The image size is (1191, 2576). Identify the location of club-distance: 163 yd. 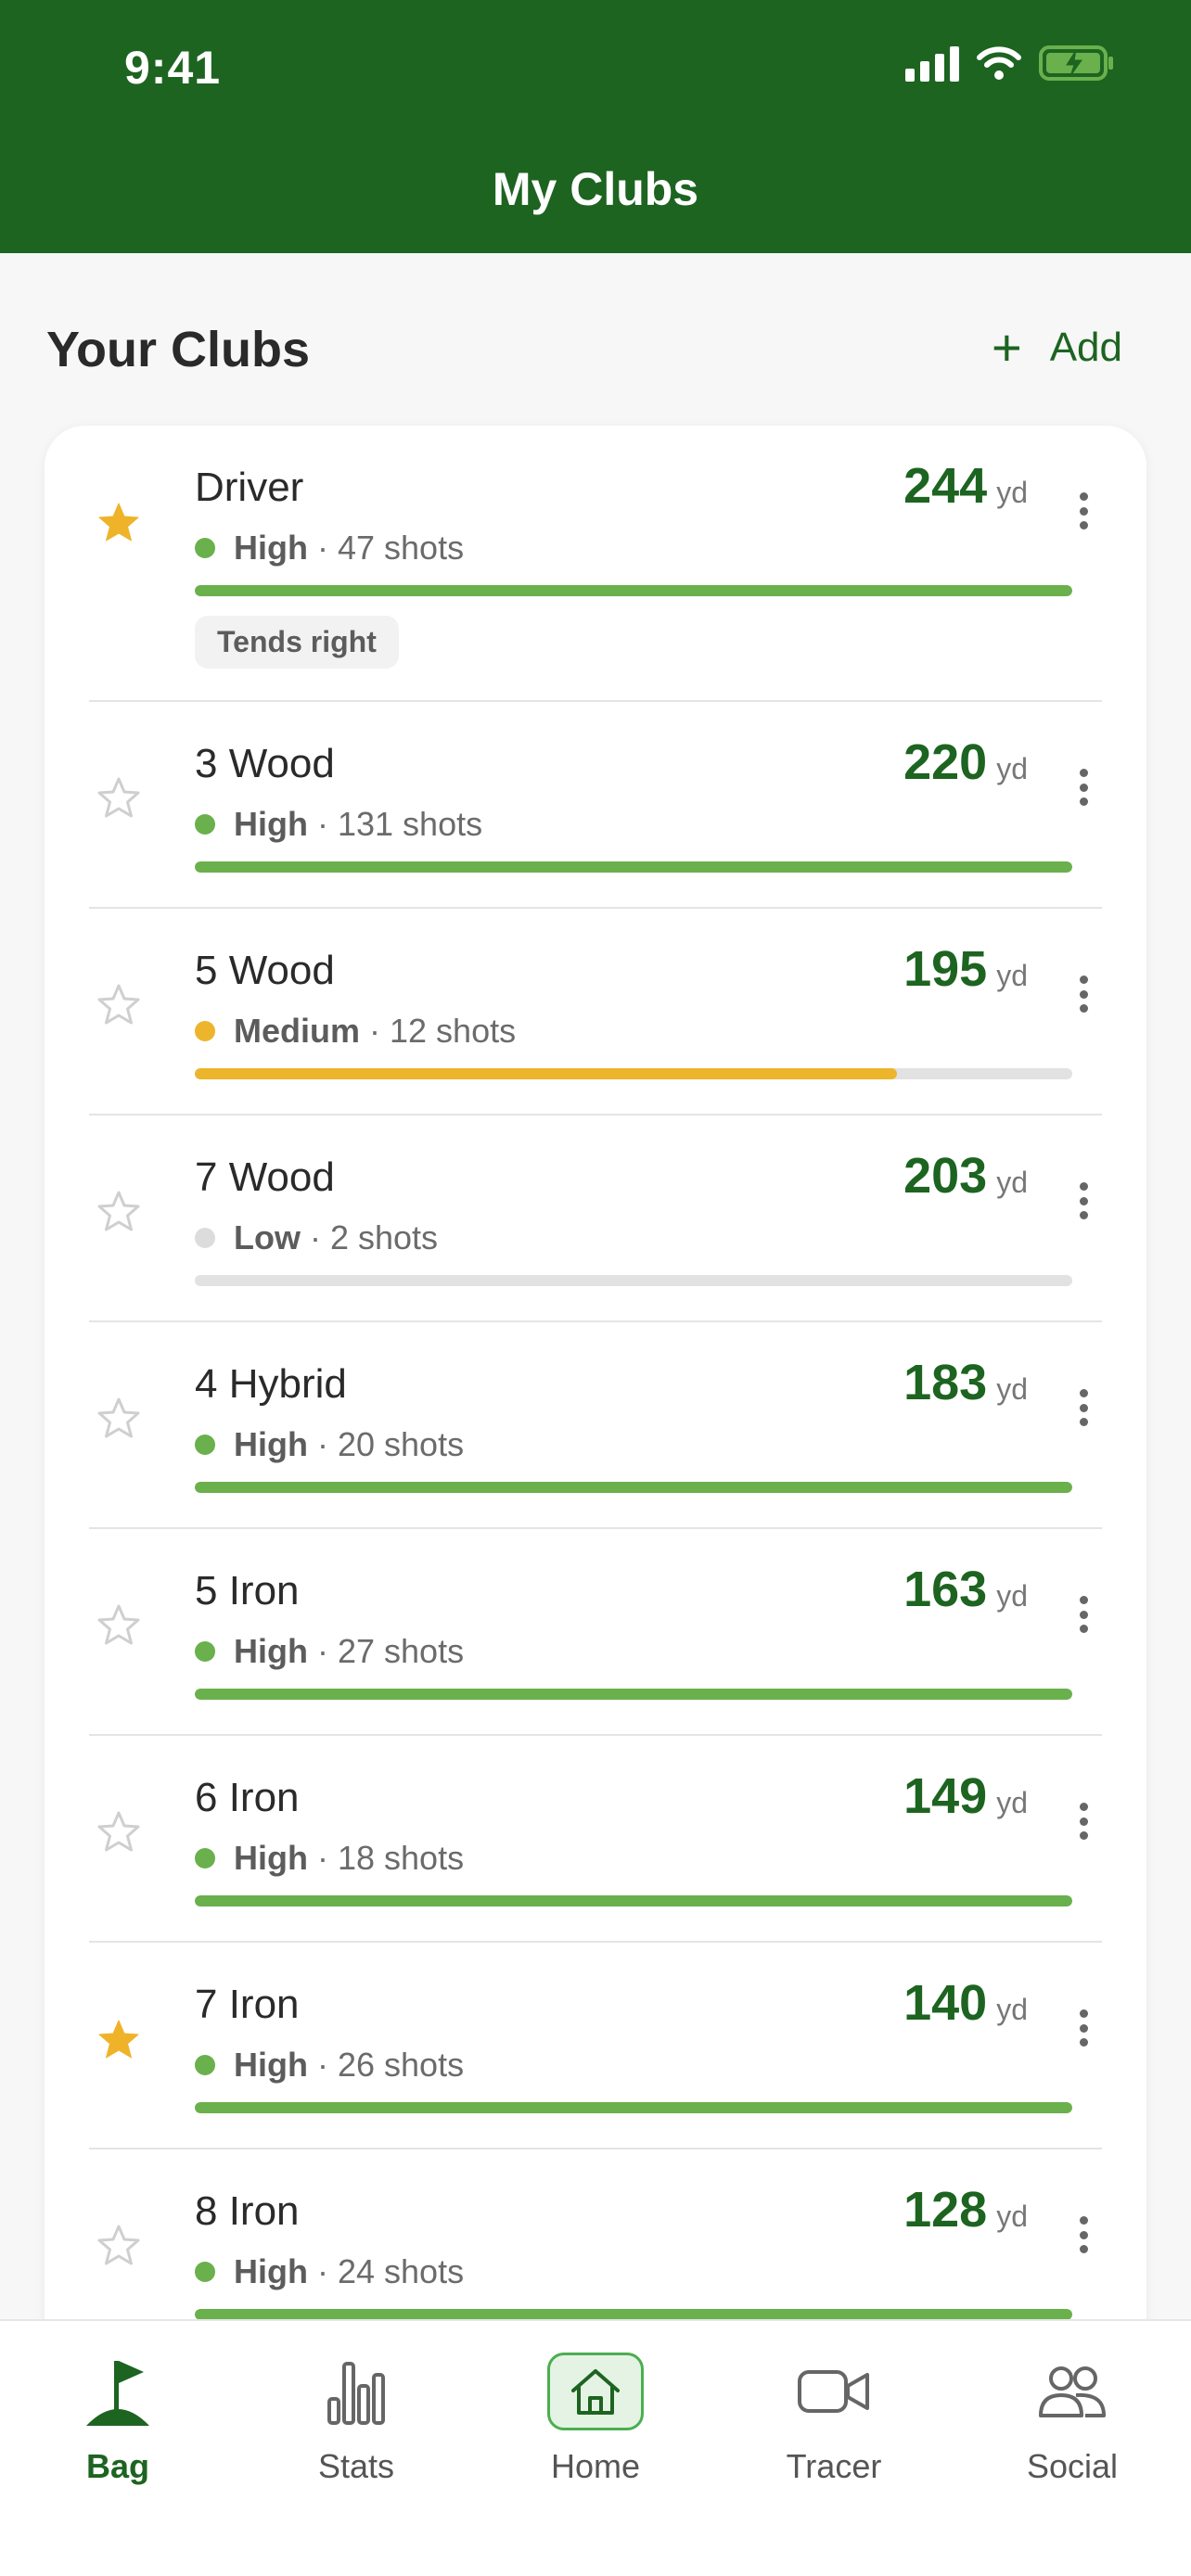
(966, 1589).